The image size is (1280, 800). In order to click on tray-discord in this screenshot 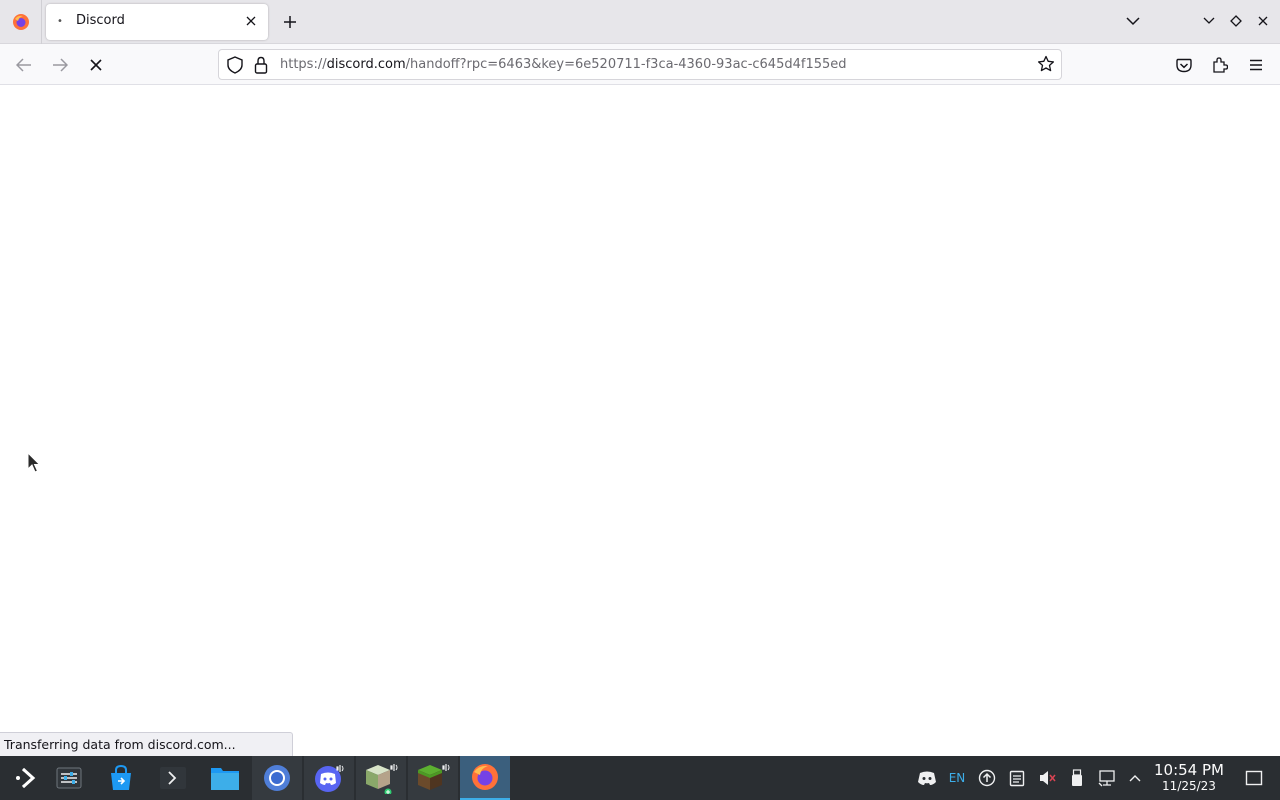, I will do `click(927, 778)`.